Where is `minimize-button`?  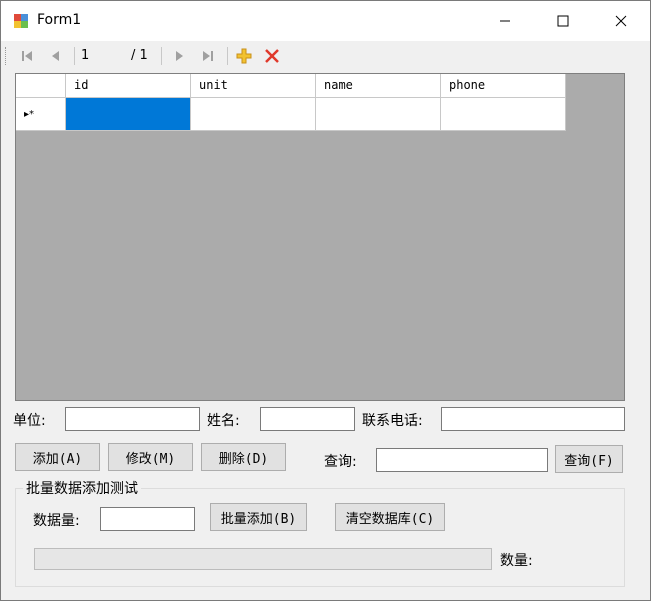
minimize-button is located at coordinates (505, 21).